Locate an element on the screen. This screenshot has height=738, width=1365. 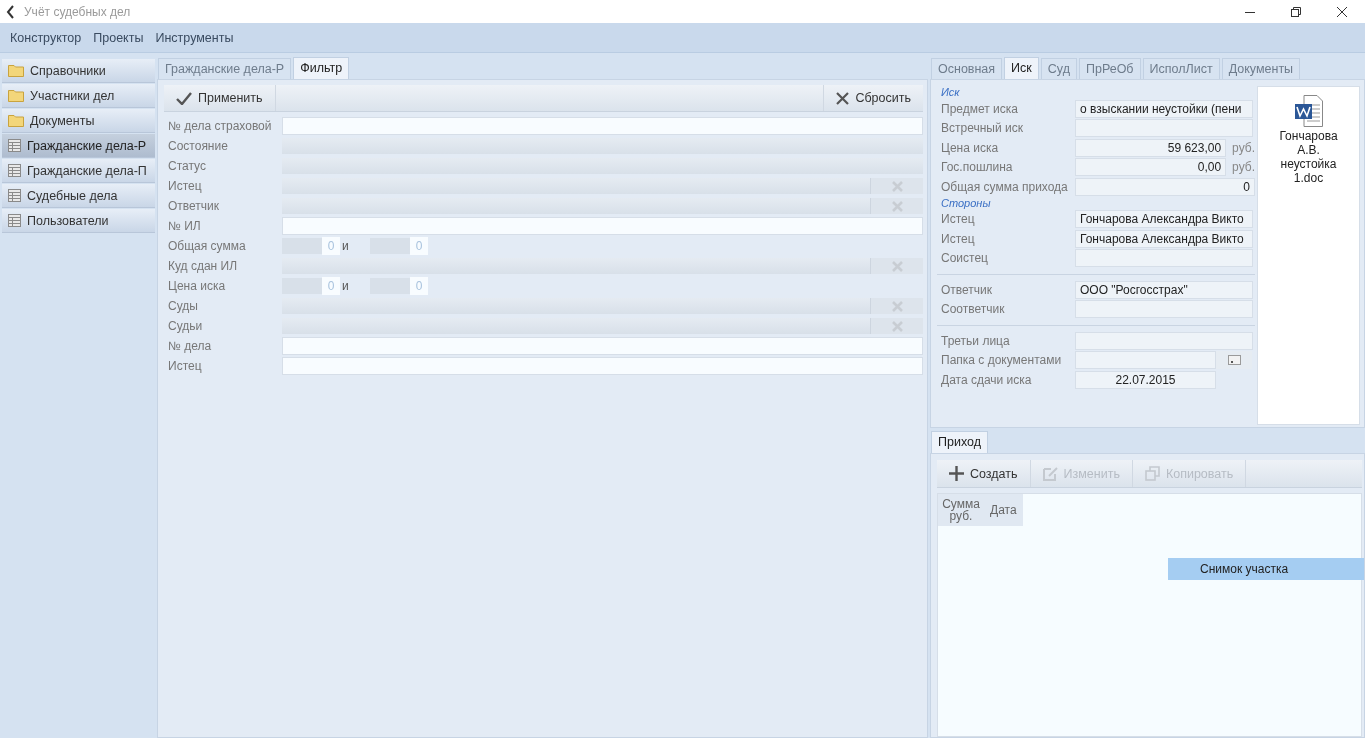
check-icon is located at coordinates (184, 98).